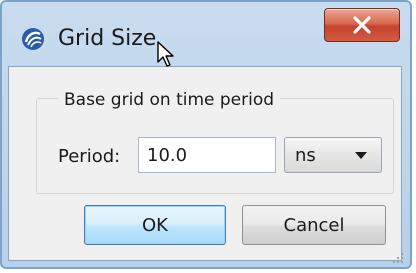 This screenshot has height=273, width=416. I want to click on close-icon, so click(362, 25).